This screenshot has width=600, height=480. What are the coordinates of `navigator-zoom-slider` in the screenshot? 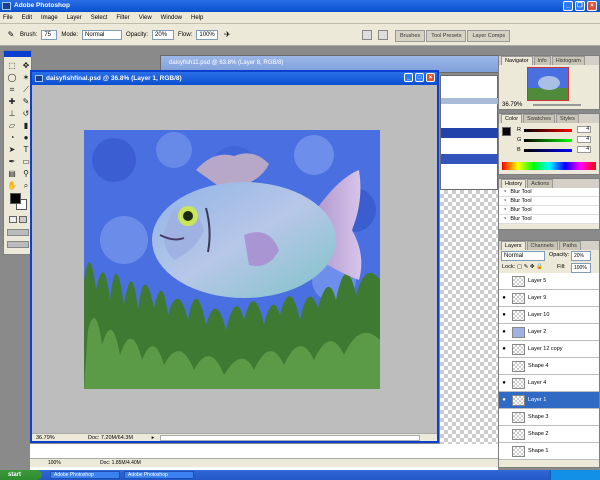 It's located at (557, 105).